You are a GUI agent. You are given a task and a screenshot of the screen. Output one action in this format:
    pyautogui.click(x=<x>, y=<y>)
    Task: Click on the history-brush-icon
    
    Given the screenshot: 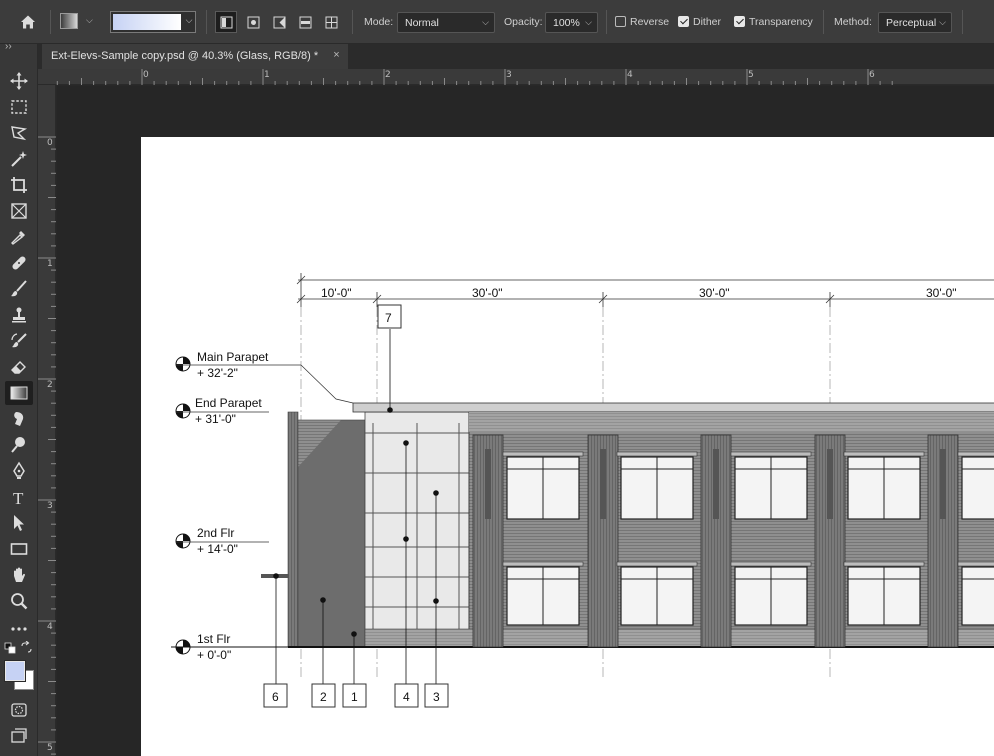 What is the action you would take?
    pyautogui.click(x=19, y=340)
    